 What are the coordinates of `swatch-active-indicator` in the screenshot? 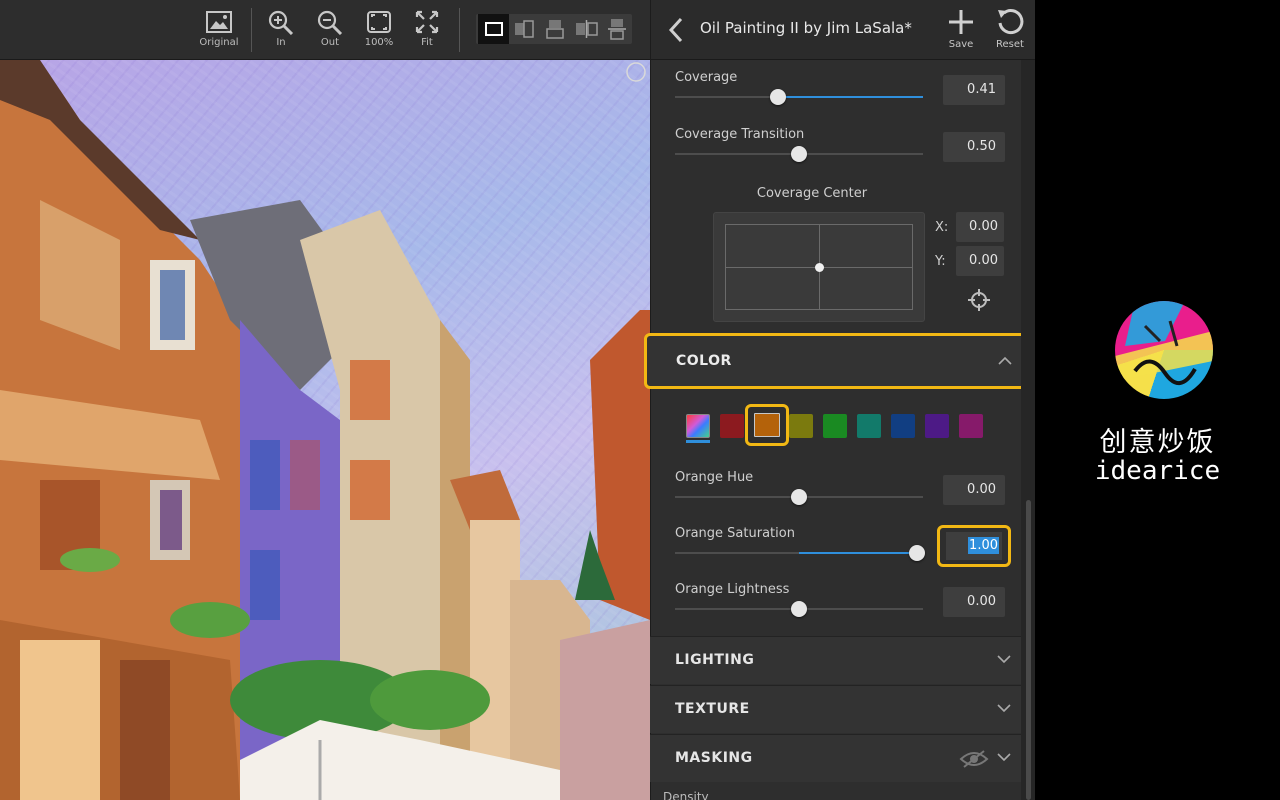 It's located at (698, 441).